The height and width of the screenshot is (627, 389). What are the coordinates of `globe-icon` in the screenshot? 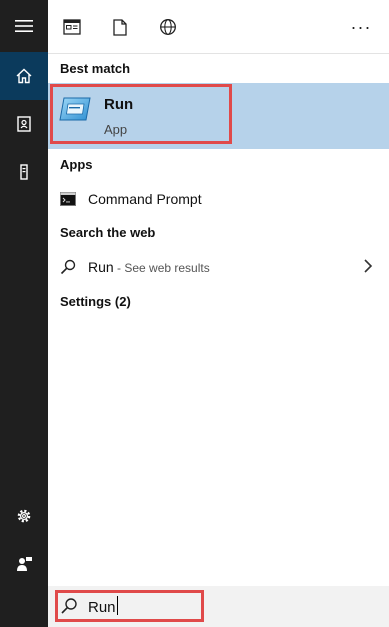 It's located at (168, 27).